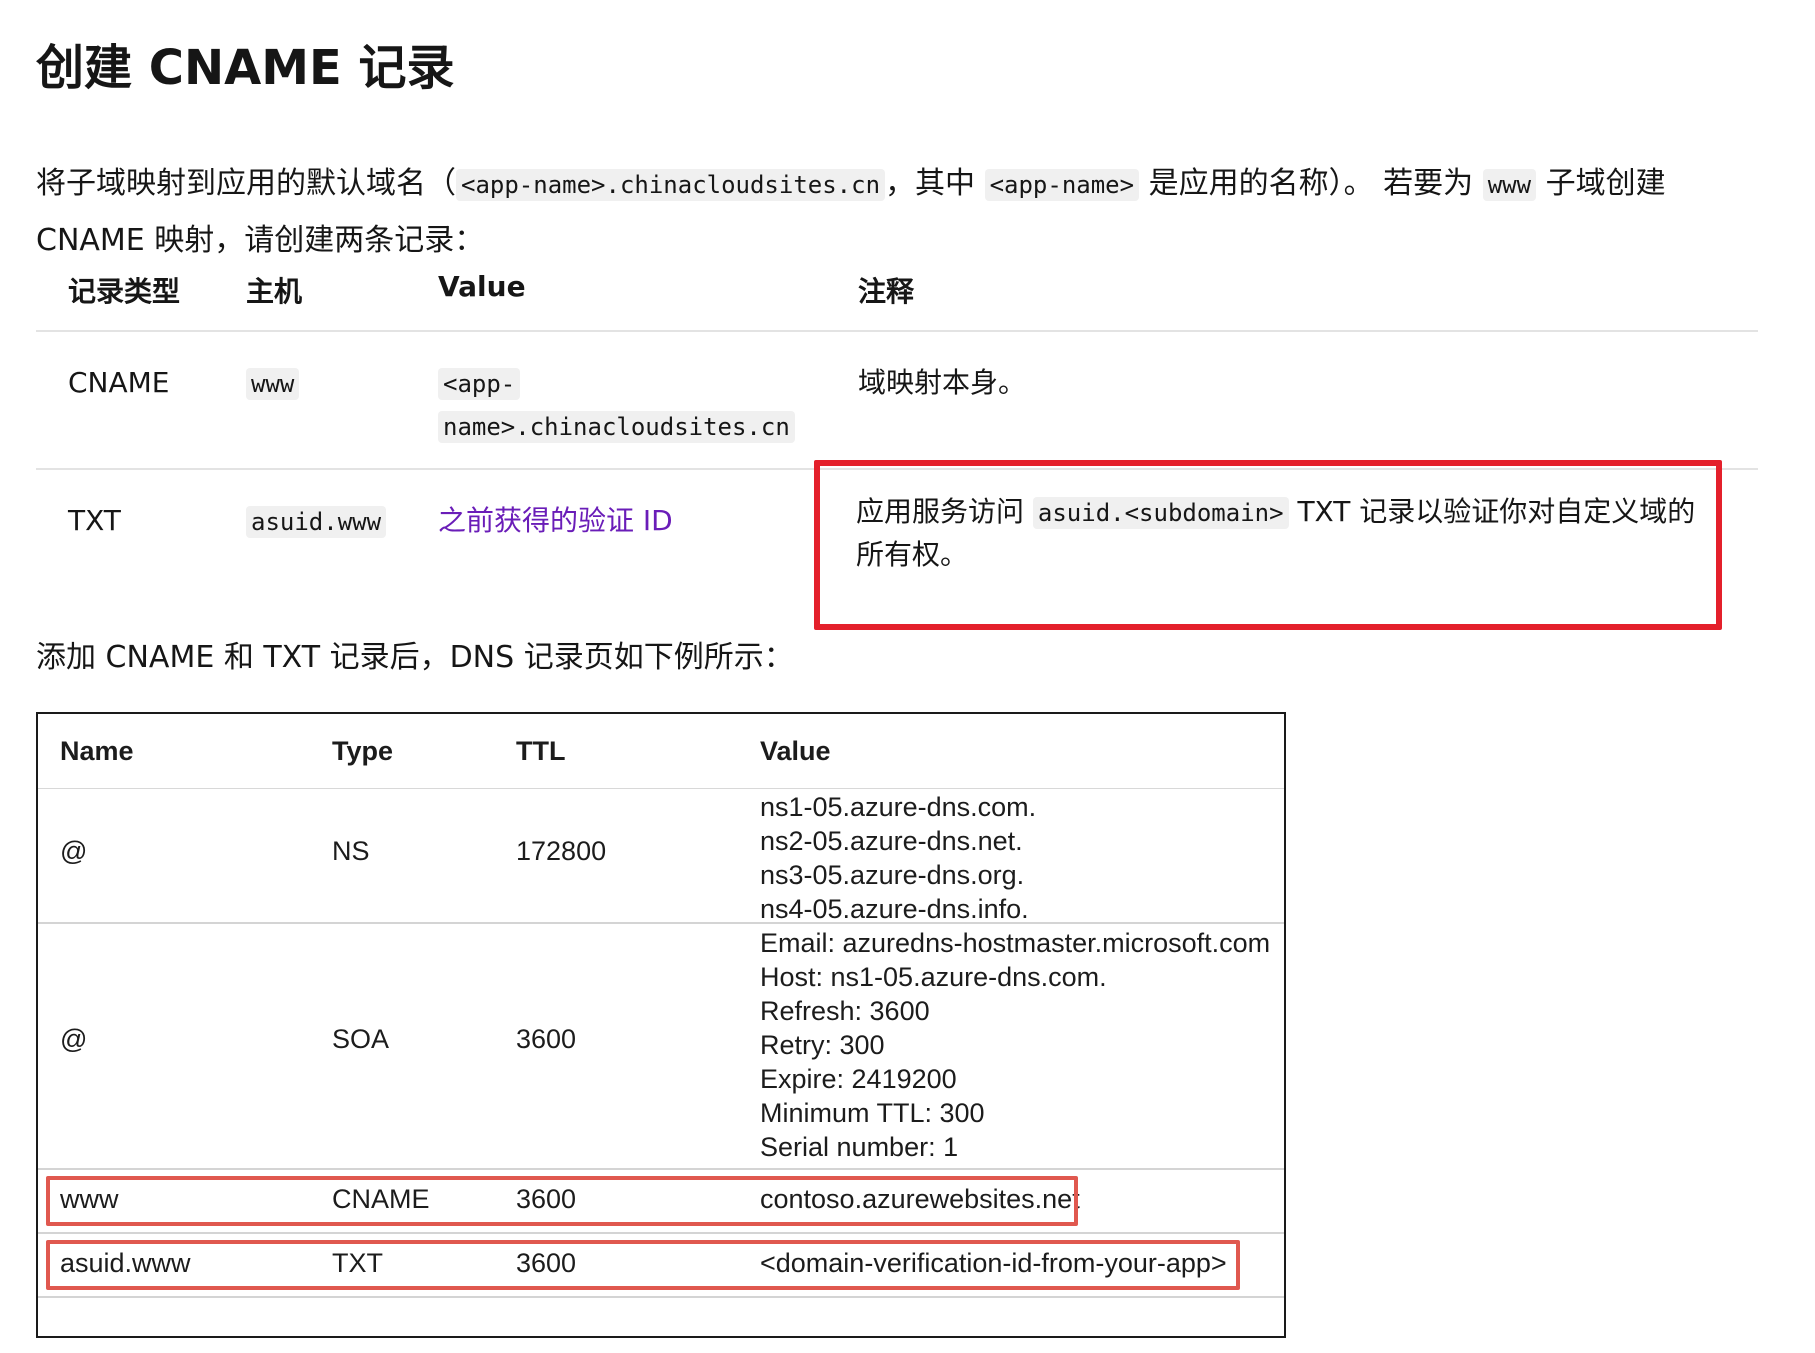  What do you see at coordinates (616, 427) in the screenshot?
I see `code-value-line2: name>.chinacloudsites.cn` at bounding box center [616, 427].